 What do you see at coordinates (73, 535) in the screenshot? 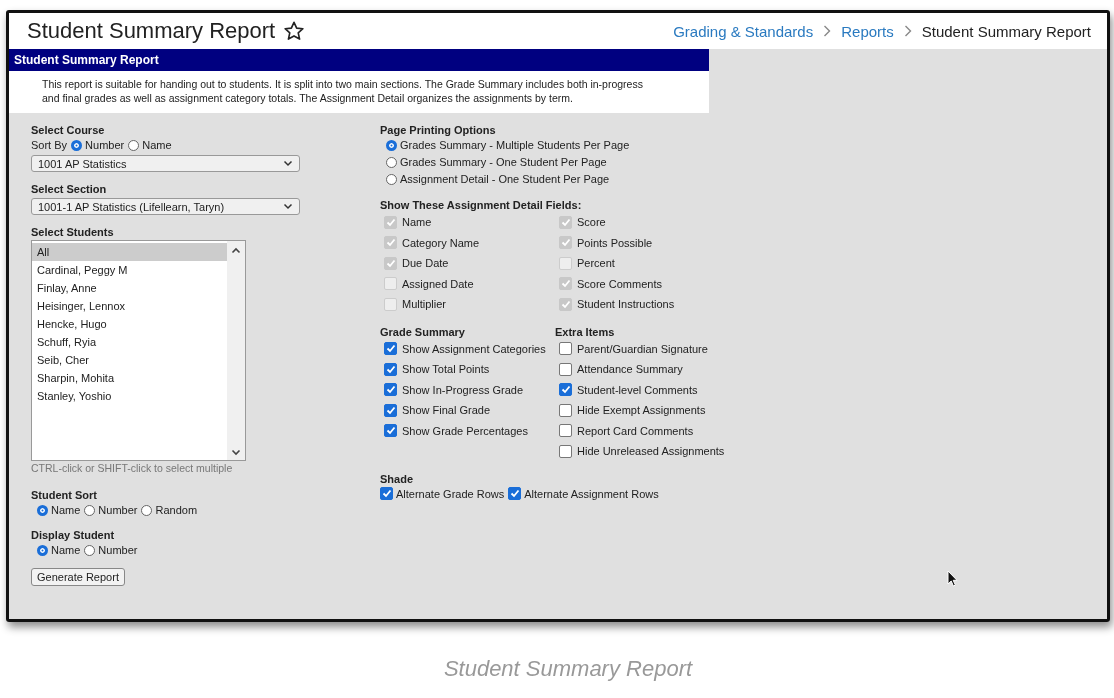
I see `section-label: Display Student` at bounding box center [73, 535].